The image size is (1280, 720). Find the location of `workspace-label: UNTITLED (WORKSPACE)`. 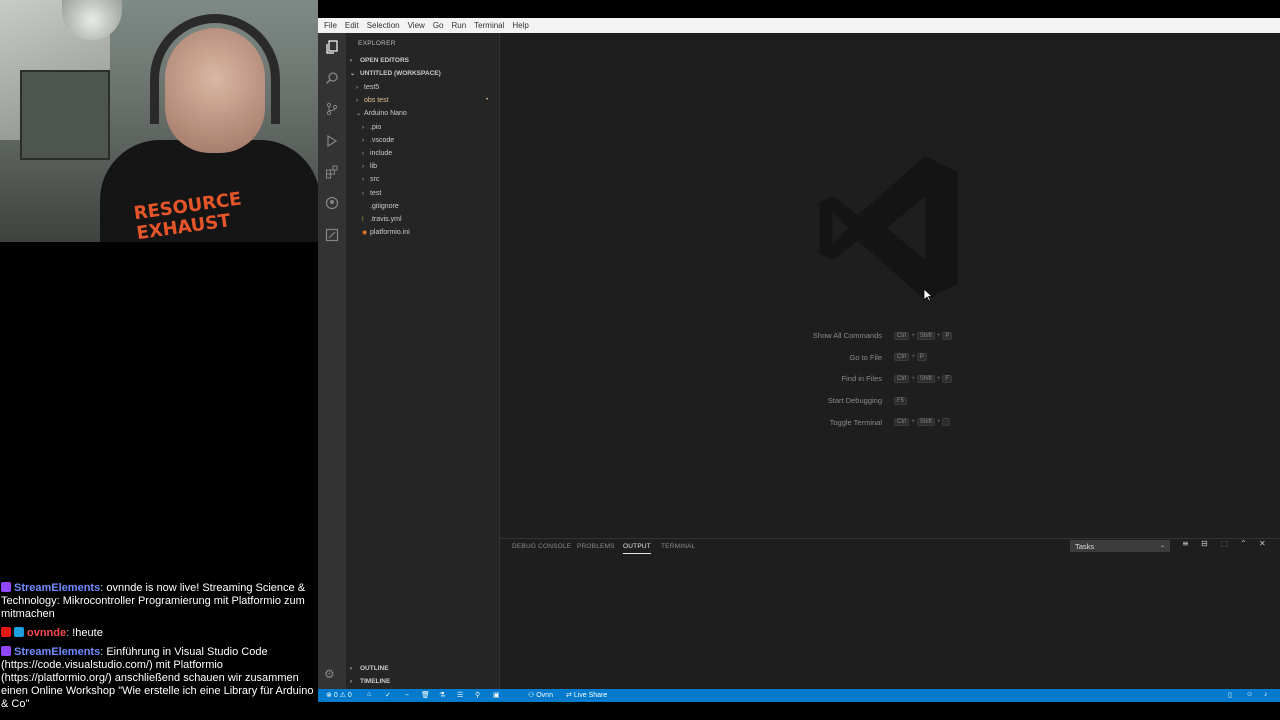

workspace-label: UNTITLED (WORKSPACE) is located at coordinates (400, 73).